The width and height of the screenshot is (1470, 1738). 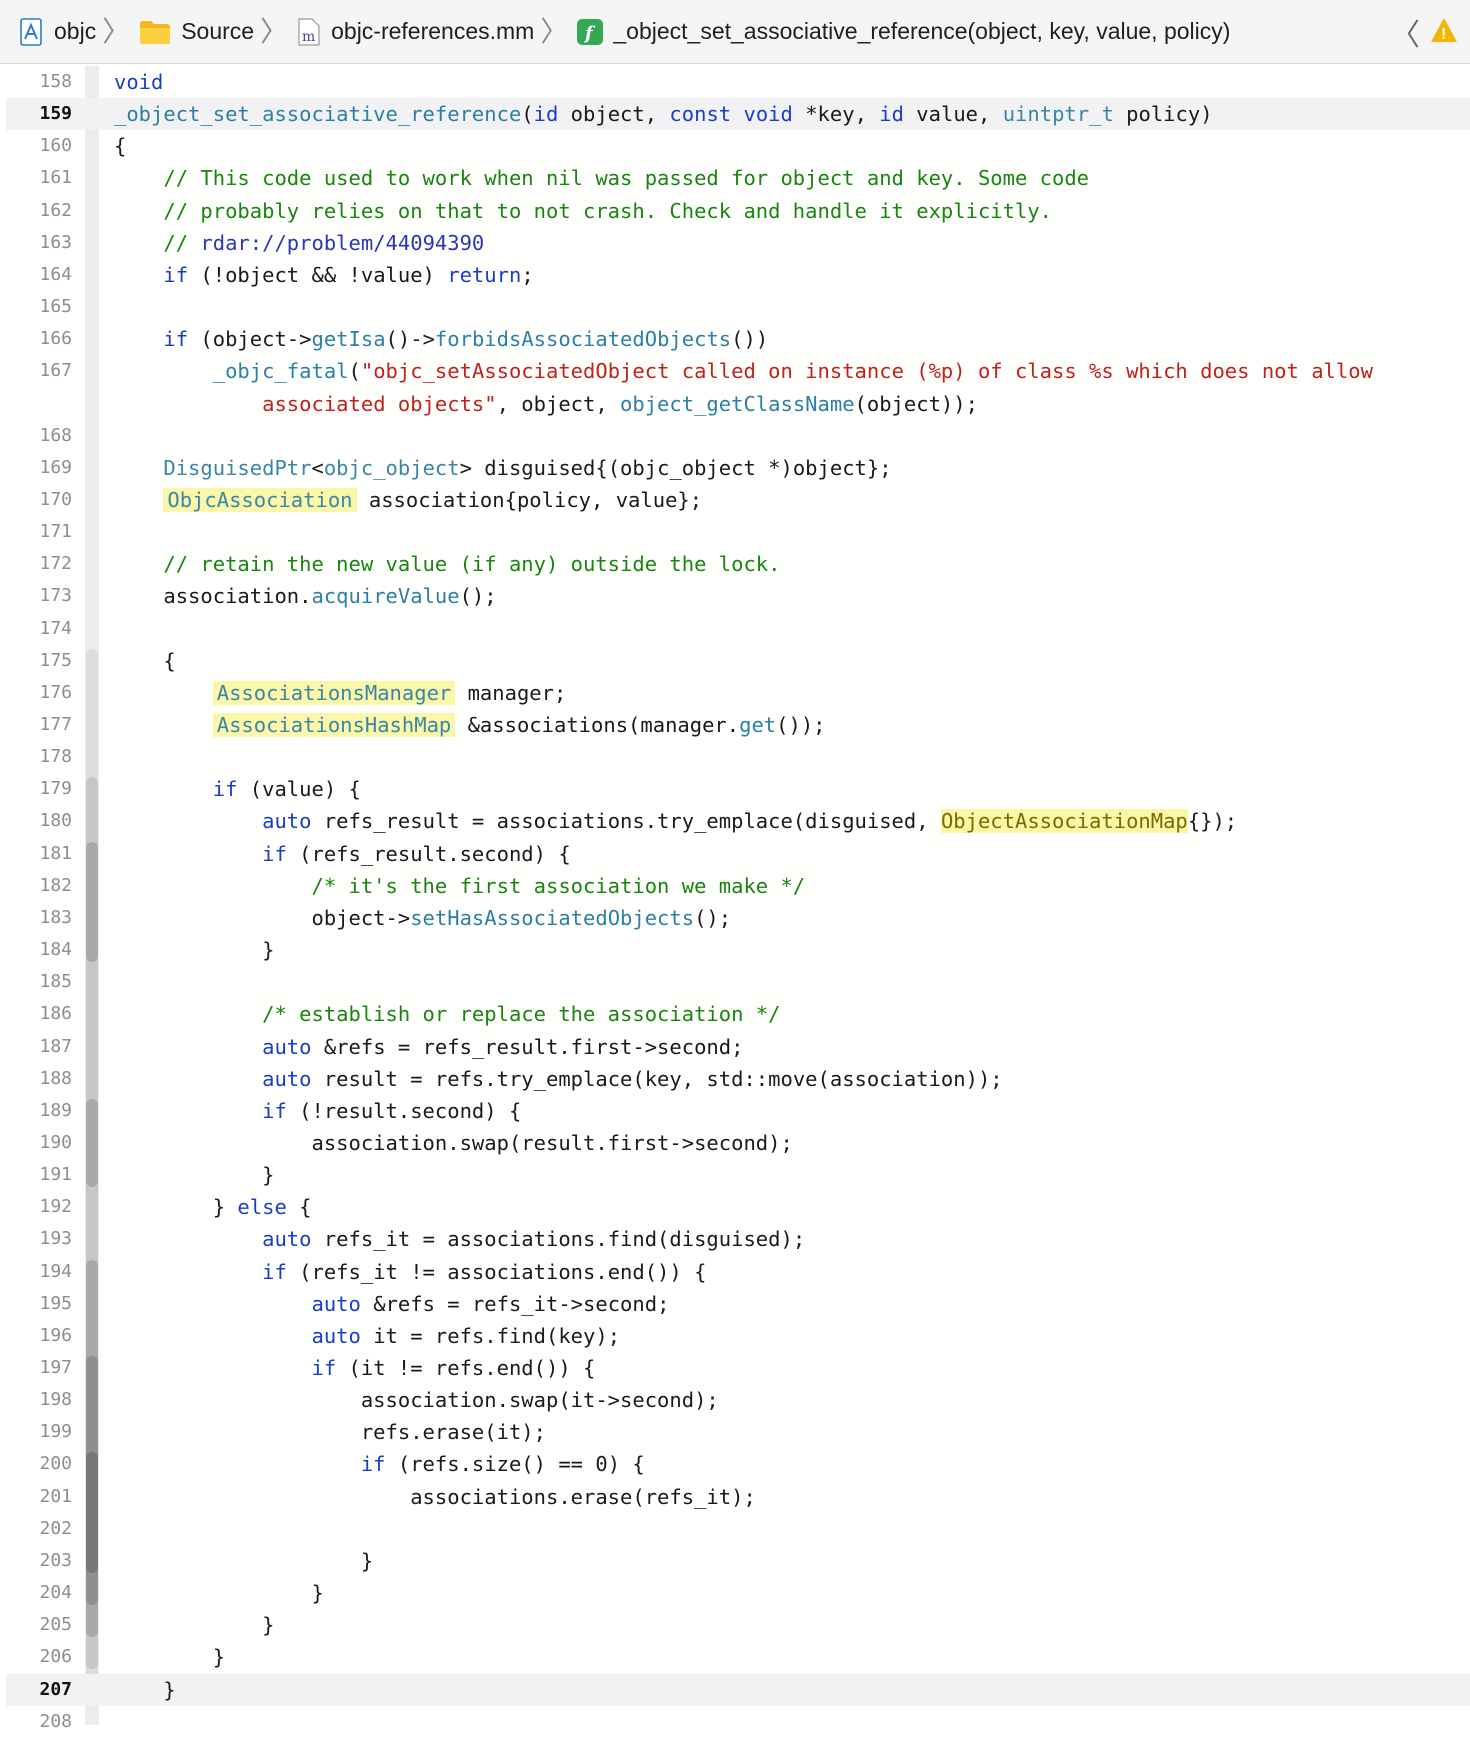 I want to click on code-line: 200 if (refs.size() == 0) {, so click(x=738, y=1464).